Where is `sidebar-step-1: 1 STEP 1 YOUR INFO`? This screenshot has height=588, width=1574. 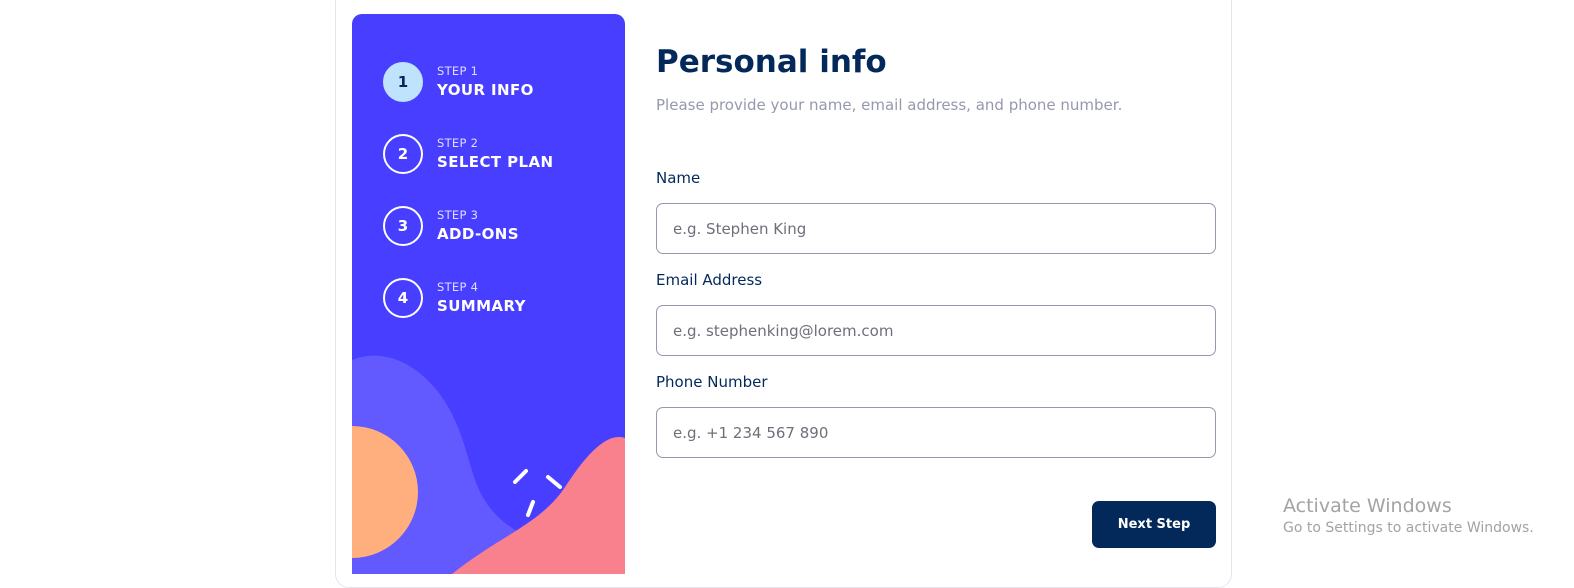
sidebar-step-1: 1 STEP 1 YOUR INFO is located at coordinates (458, 82).